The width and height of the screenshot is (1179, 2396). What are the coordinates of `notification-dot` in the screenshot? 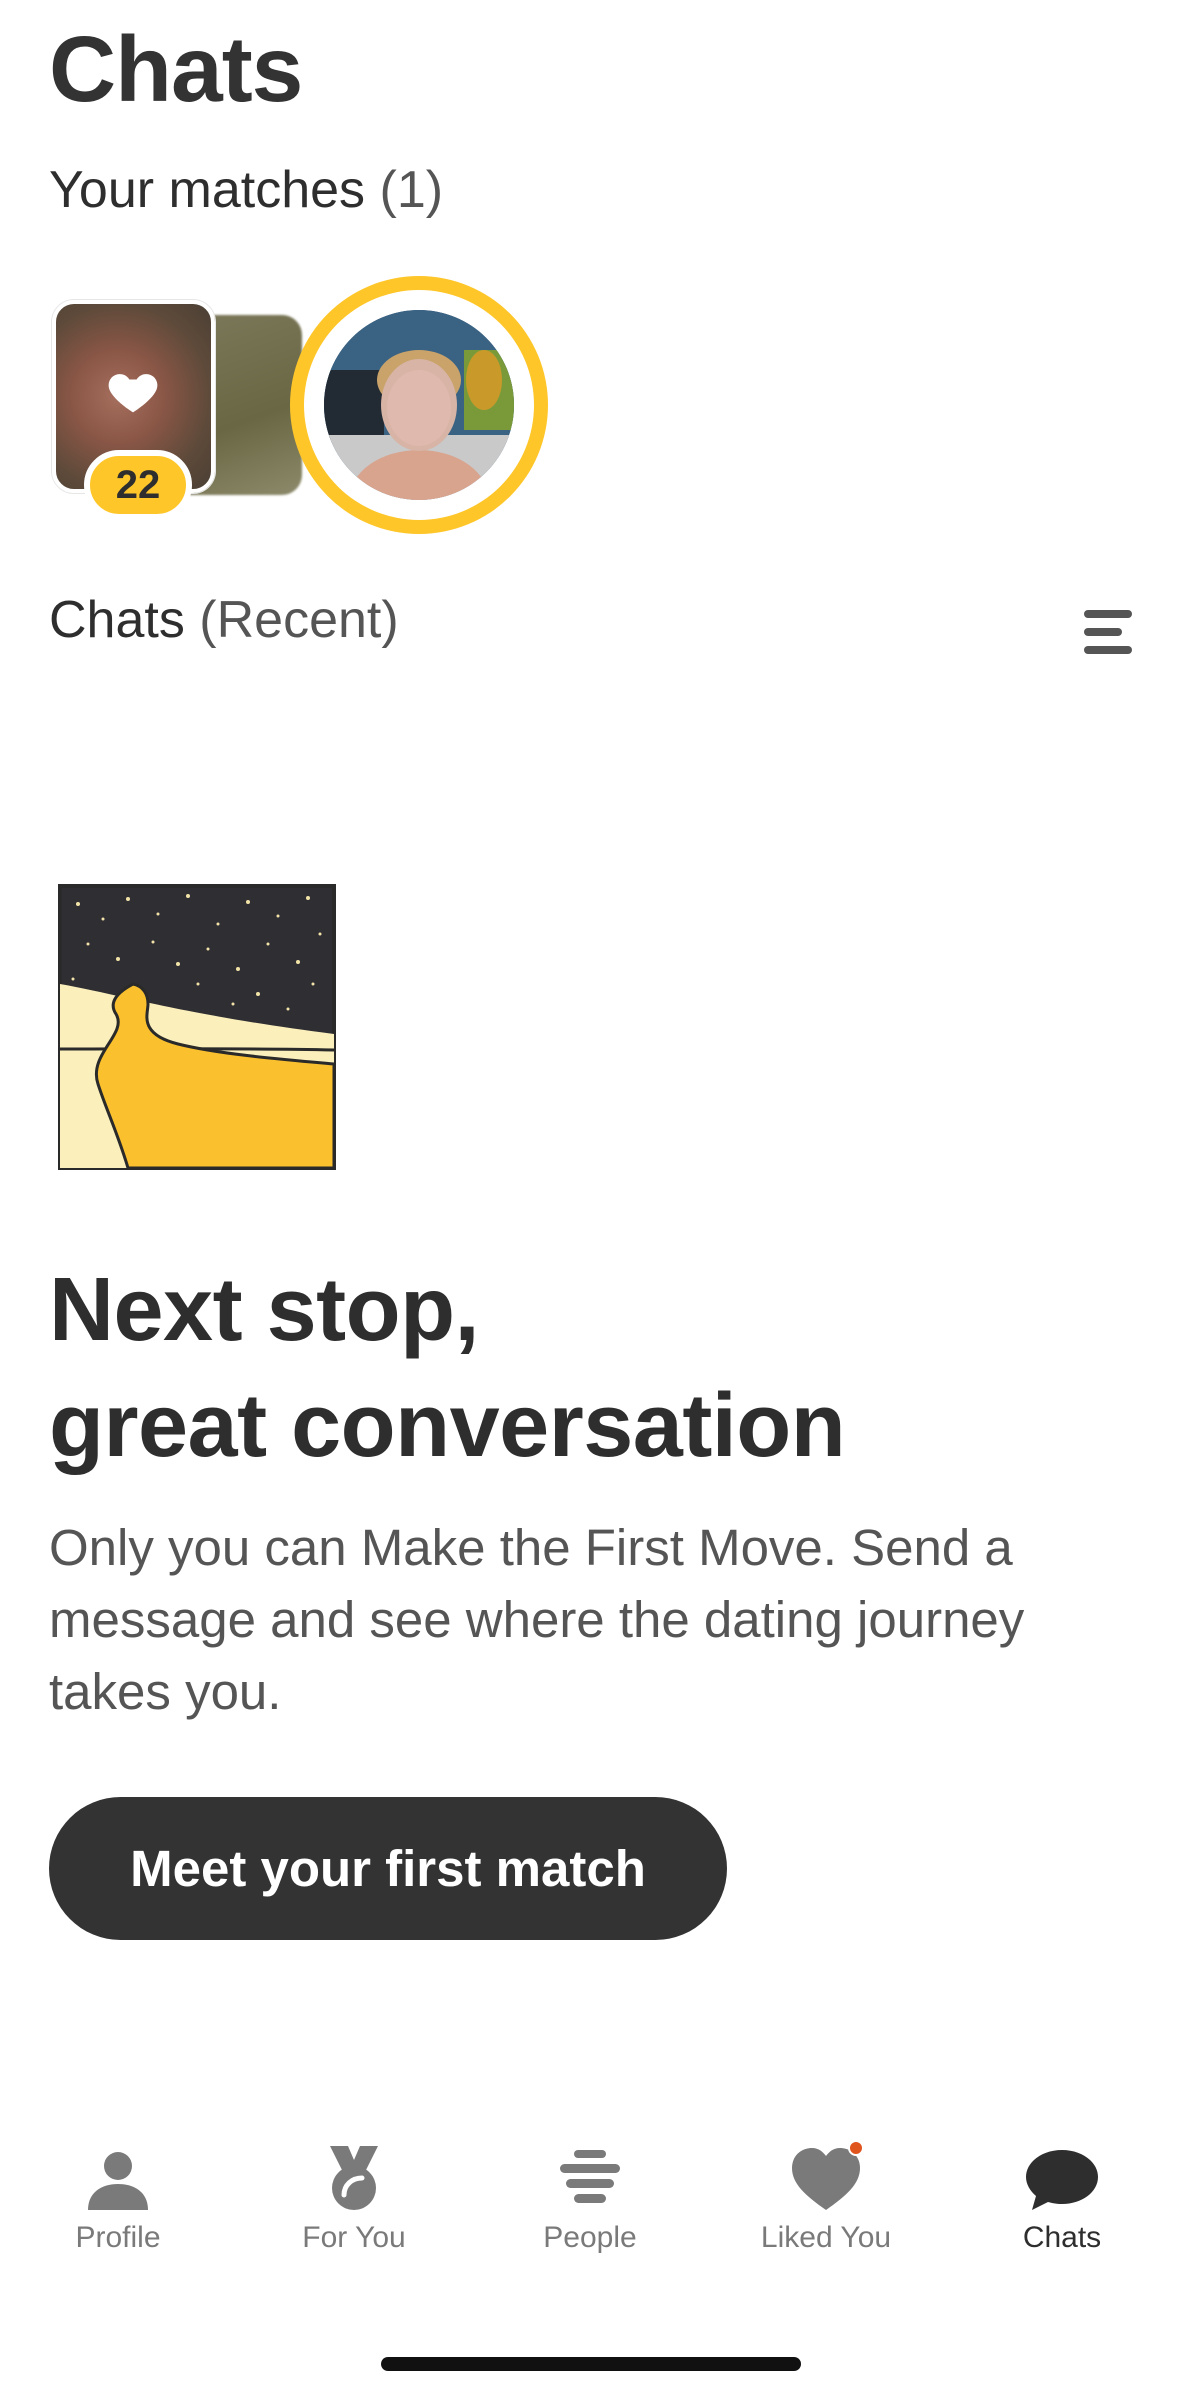 It's located at (856, 2148).